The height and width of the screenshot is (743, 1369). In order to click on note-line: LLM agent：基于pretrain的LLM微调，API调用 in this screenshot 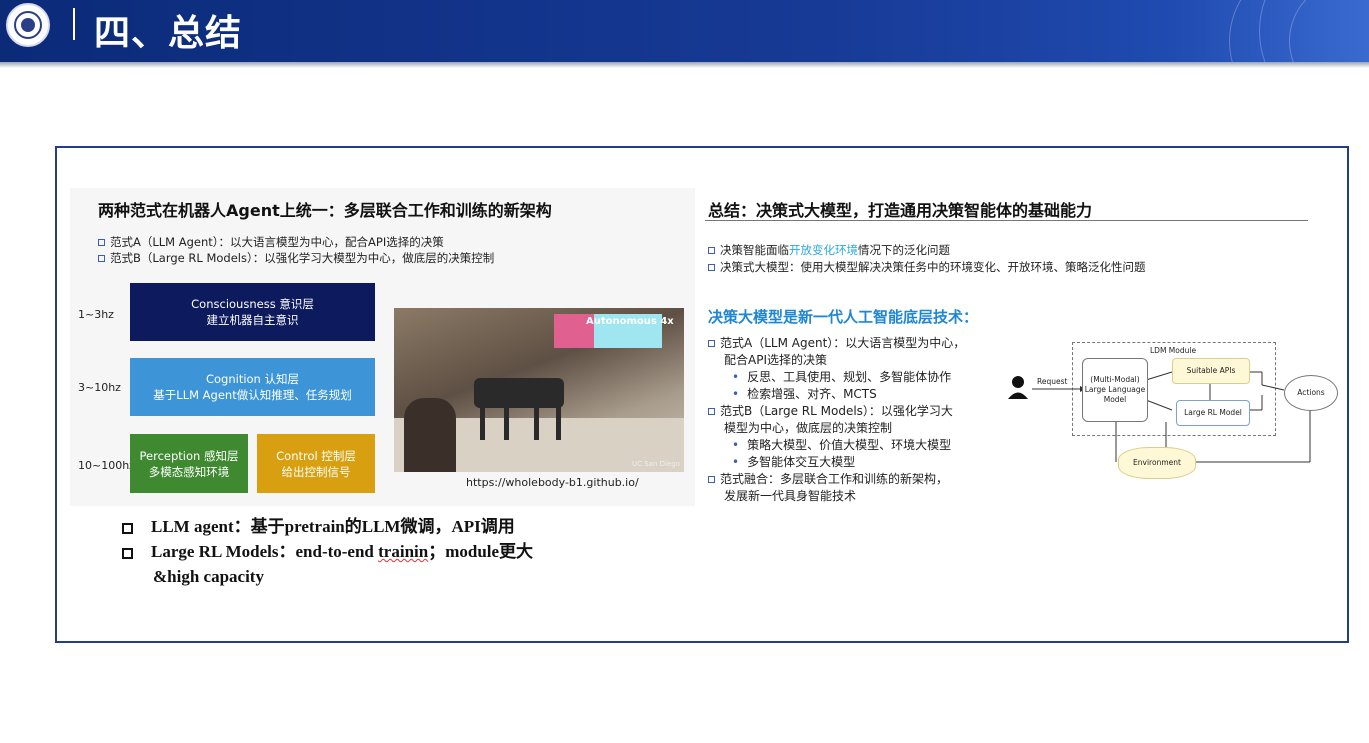, I will do `click(327, 526)`.